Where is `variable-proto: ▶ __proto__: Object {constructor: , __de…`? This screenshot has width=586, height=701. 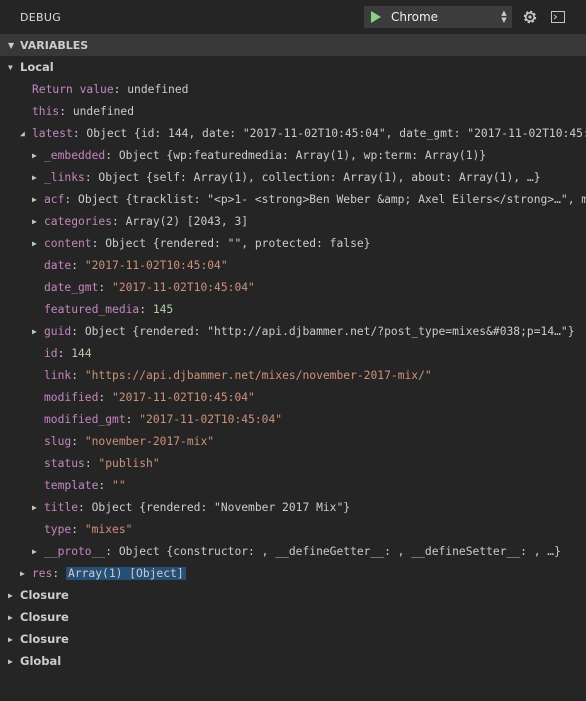
variable-proto: ▶ __proto__: Object {constructor: , __de… is located at coordinates (293, 551).